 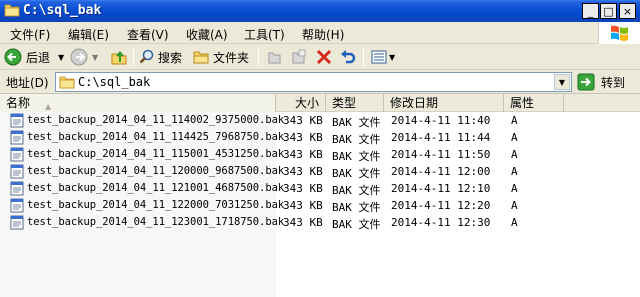 What do you see at coordinates (30, 34) in the screenshot?
I see `menu-file: 文件(F)` at bounding box center [30, 34].